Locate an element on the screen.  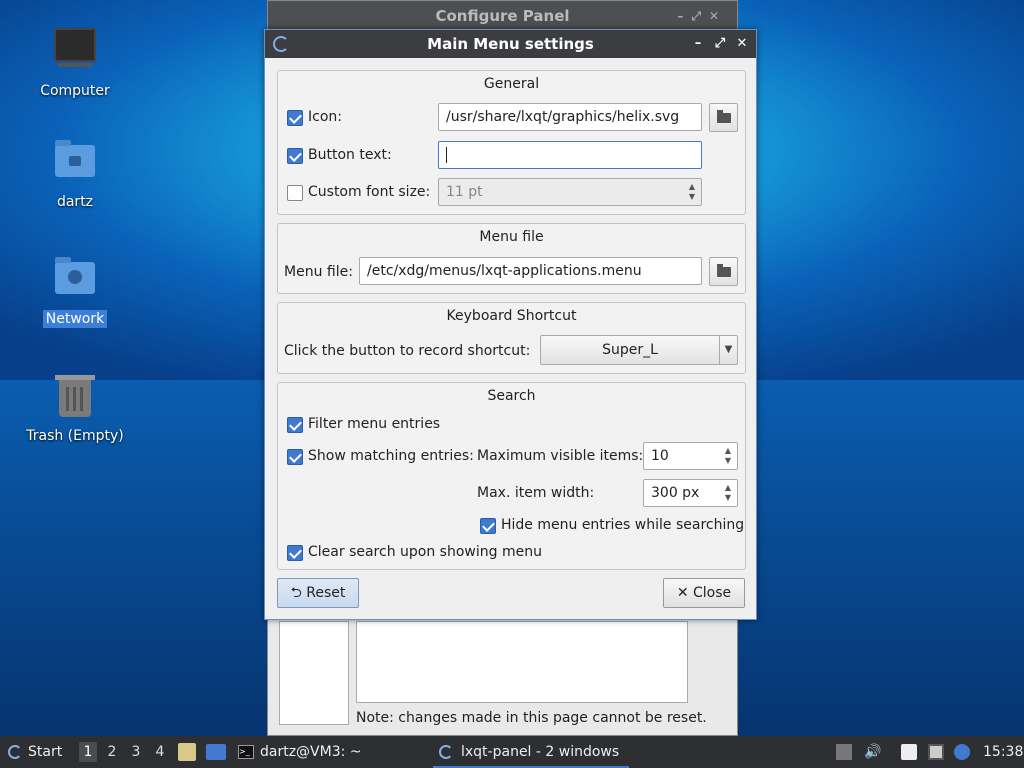
window-title: Configure Panel is located at coordinates (502, 16).